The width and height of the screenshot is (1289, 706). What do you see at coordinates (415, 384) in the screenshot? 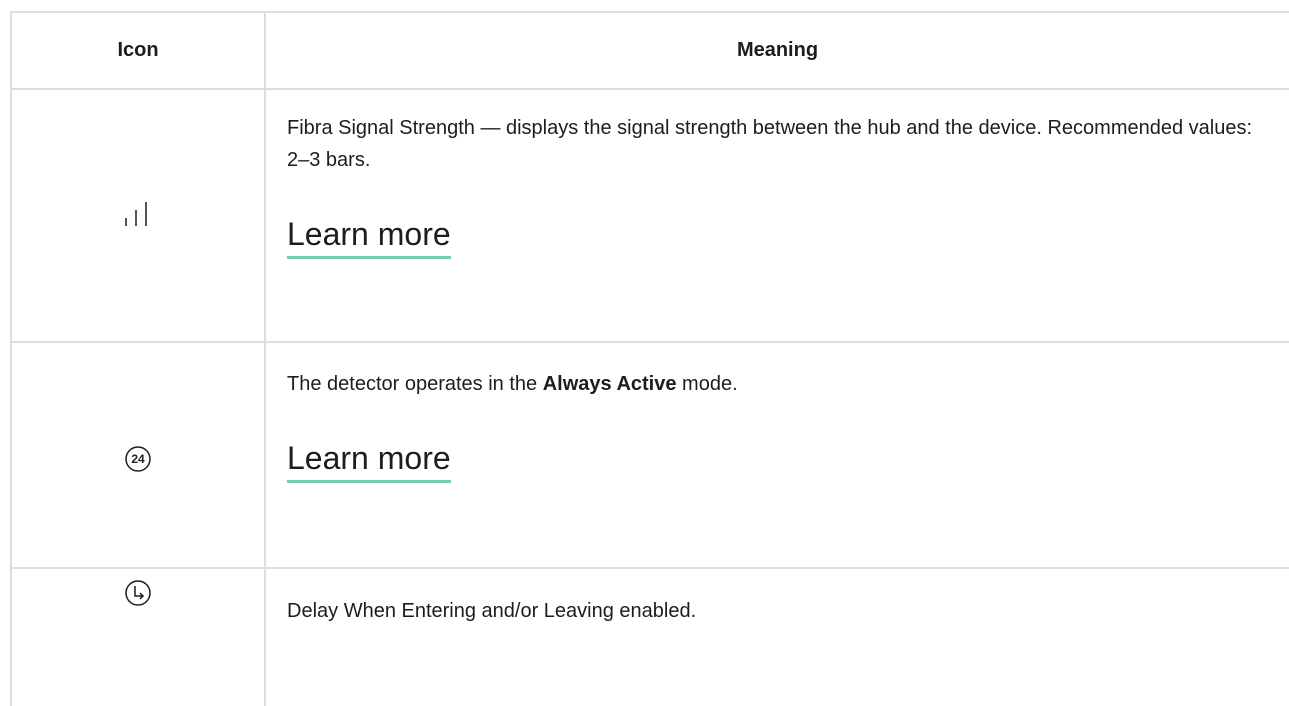
I see `always-active-text-before: The detector operates in the` at bounding box center [415, 384].